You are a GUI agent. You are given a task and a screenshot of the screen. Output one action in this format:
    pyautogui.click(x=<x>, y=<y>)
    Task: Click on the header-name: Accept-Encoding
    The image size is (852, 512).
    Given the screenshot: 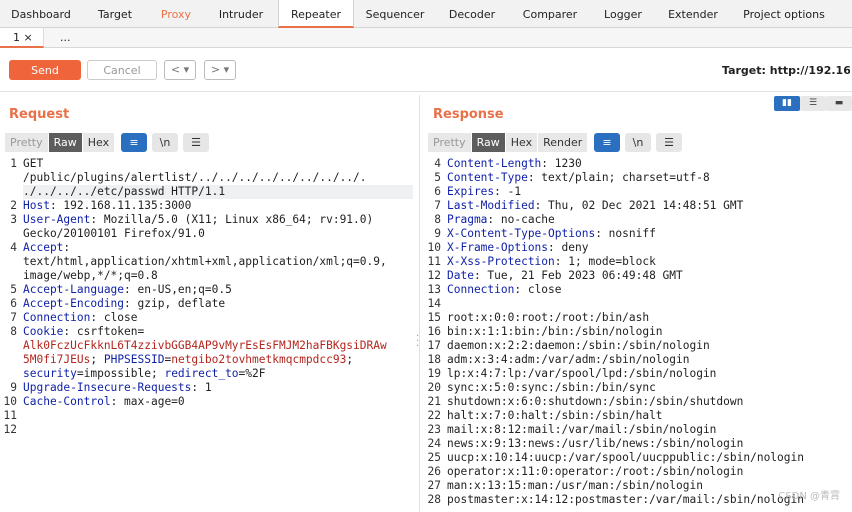 What is the action you would take?
    pyautogui.click(x=74, y=303)
    